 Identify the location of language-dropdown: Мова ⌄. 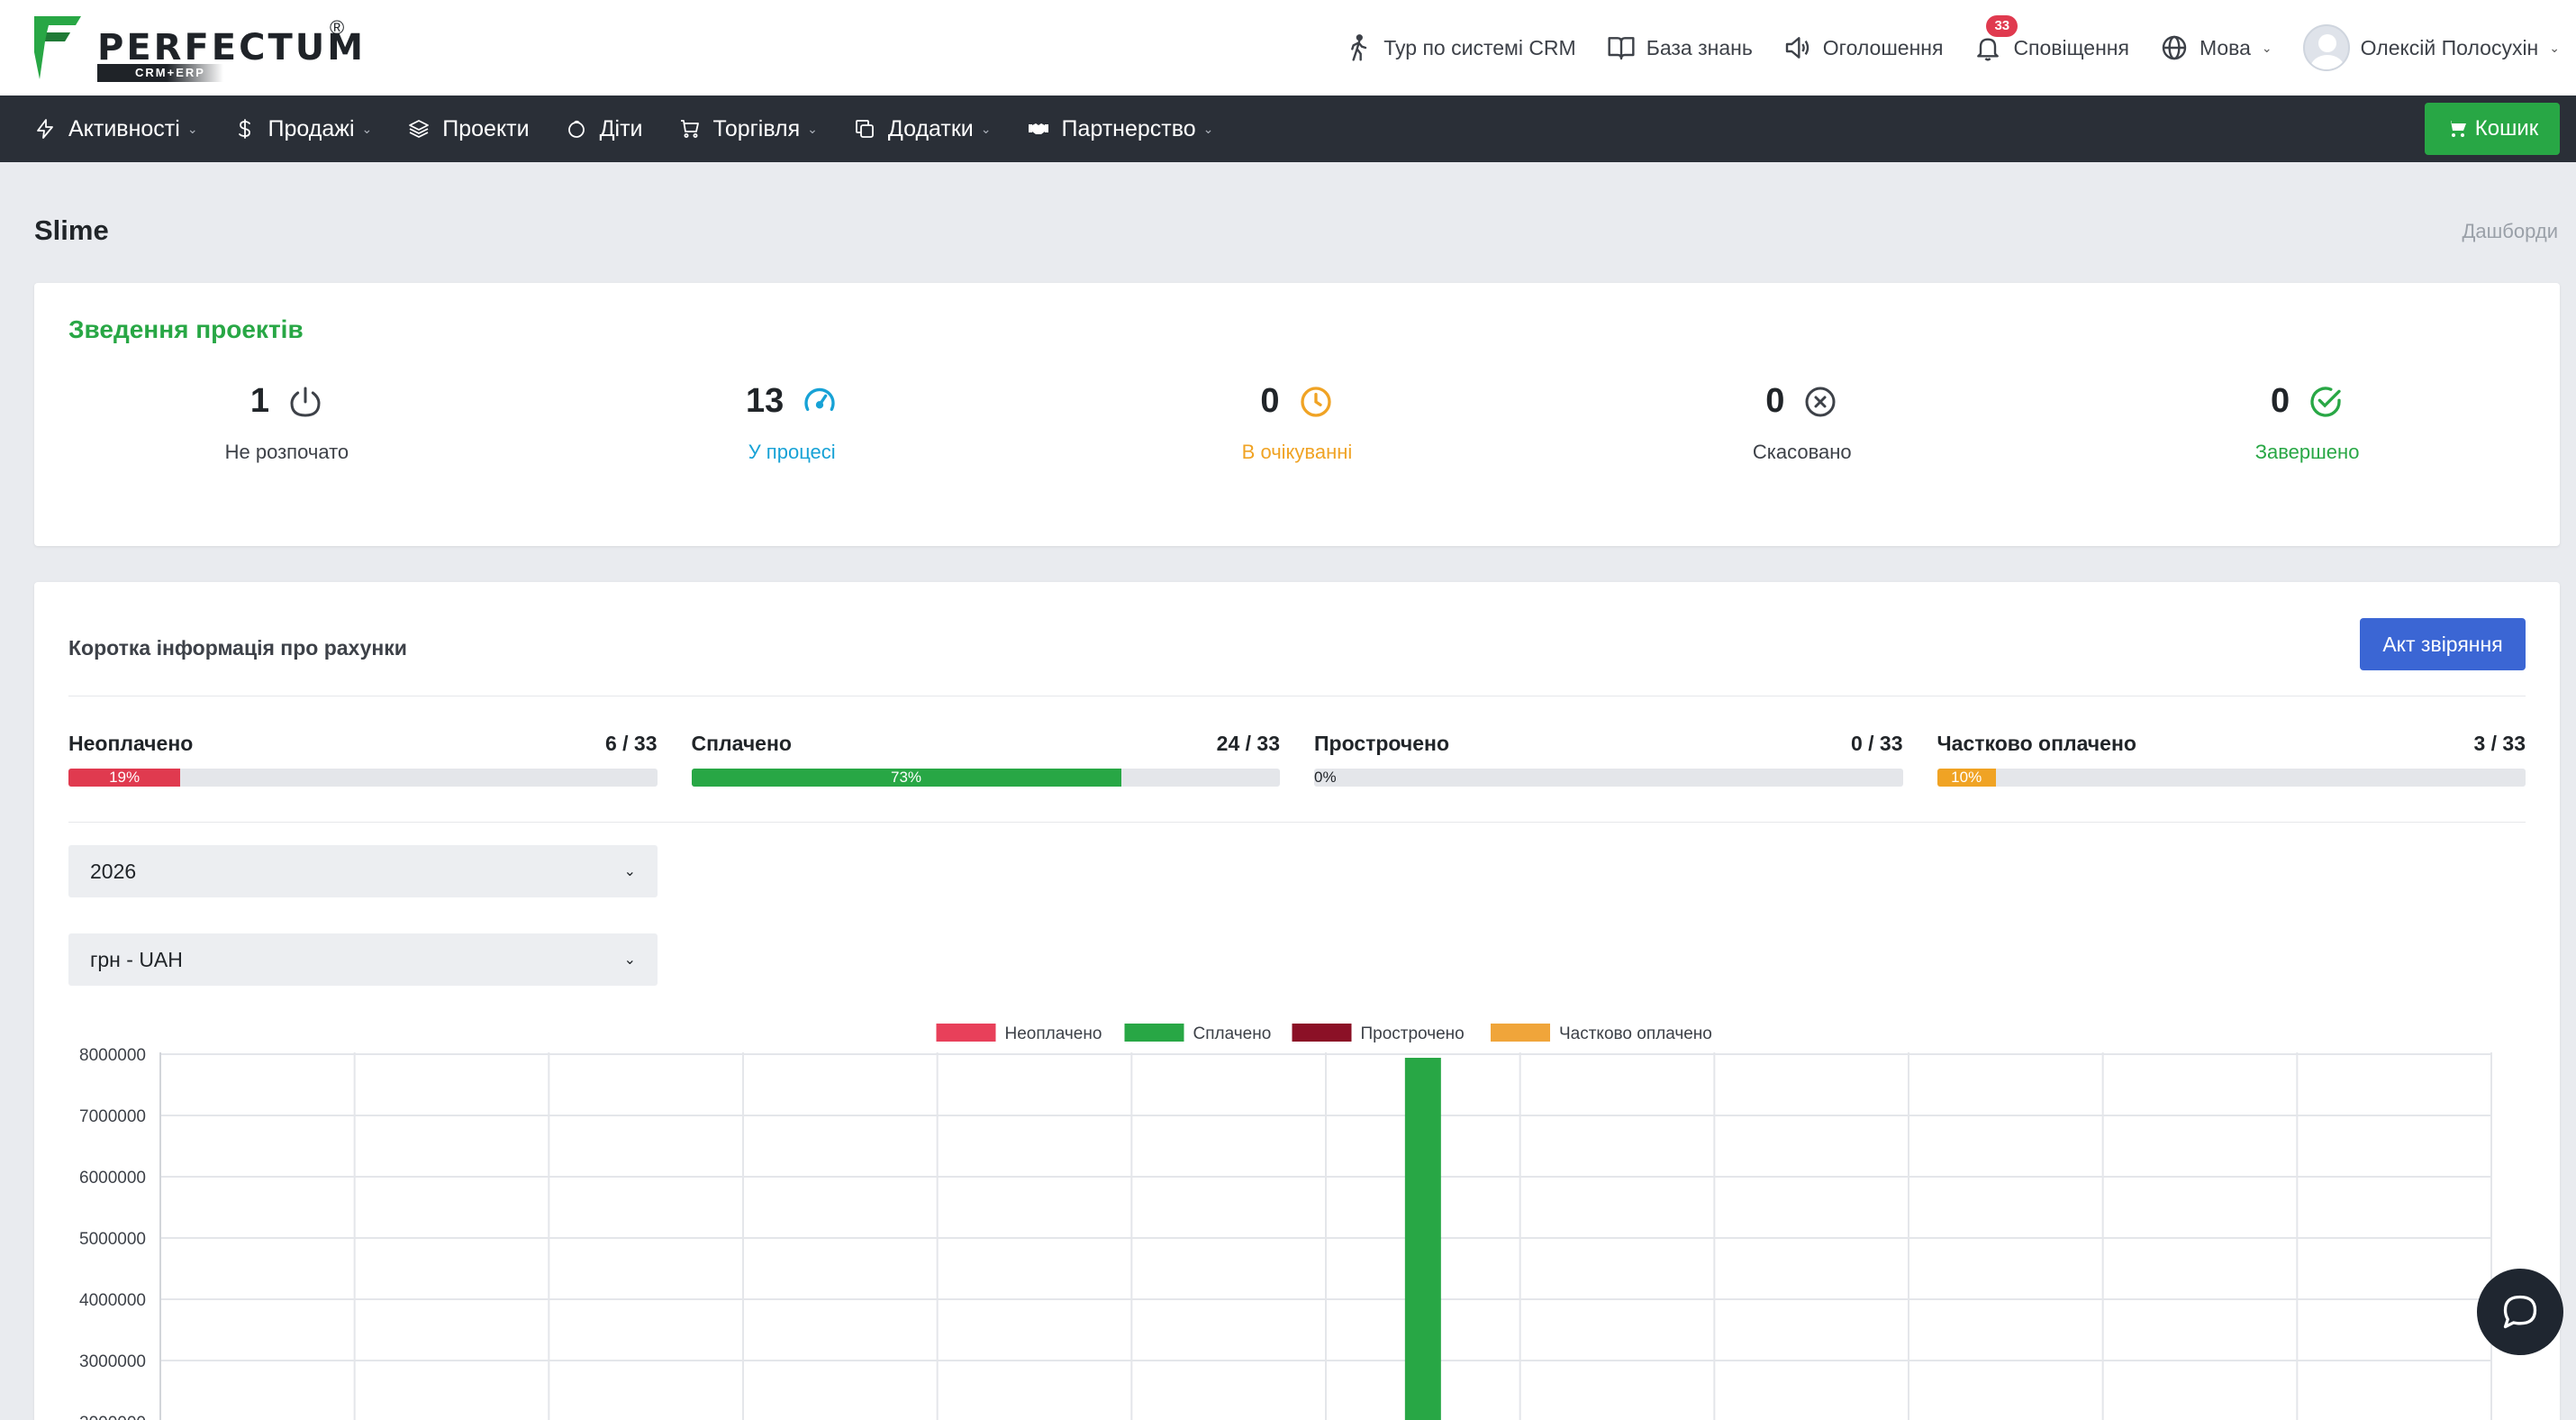
(2216, 48).